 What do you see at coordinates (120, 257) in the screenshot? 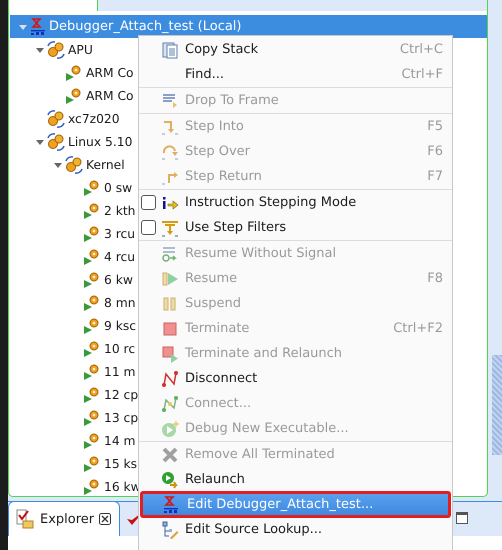
I see `tree-label: 4 rcu` at bounding box center [120, 257].